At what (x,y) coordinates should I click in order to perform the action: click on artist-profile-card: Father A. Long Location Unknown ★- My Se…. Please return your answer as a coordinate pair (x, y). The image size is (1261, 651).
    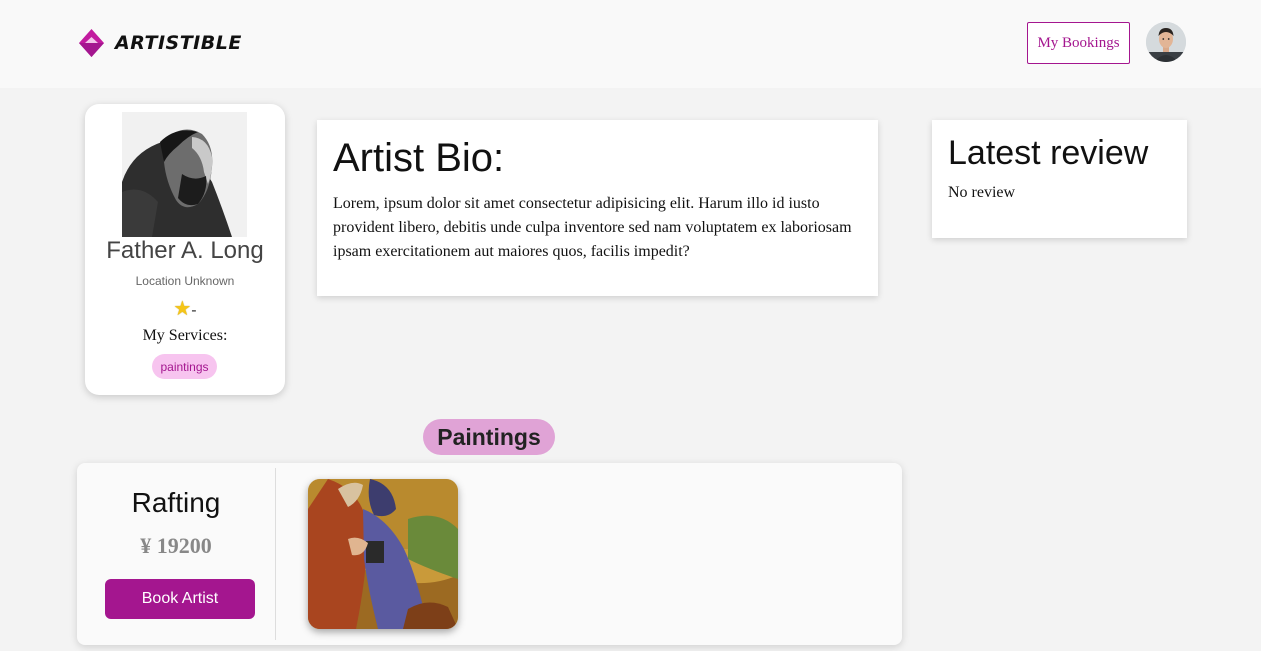
    Looking at the image, I should click on (185, 249).